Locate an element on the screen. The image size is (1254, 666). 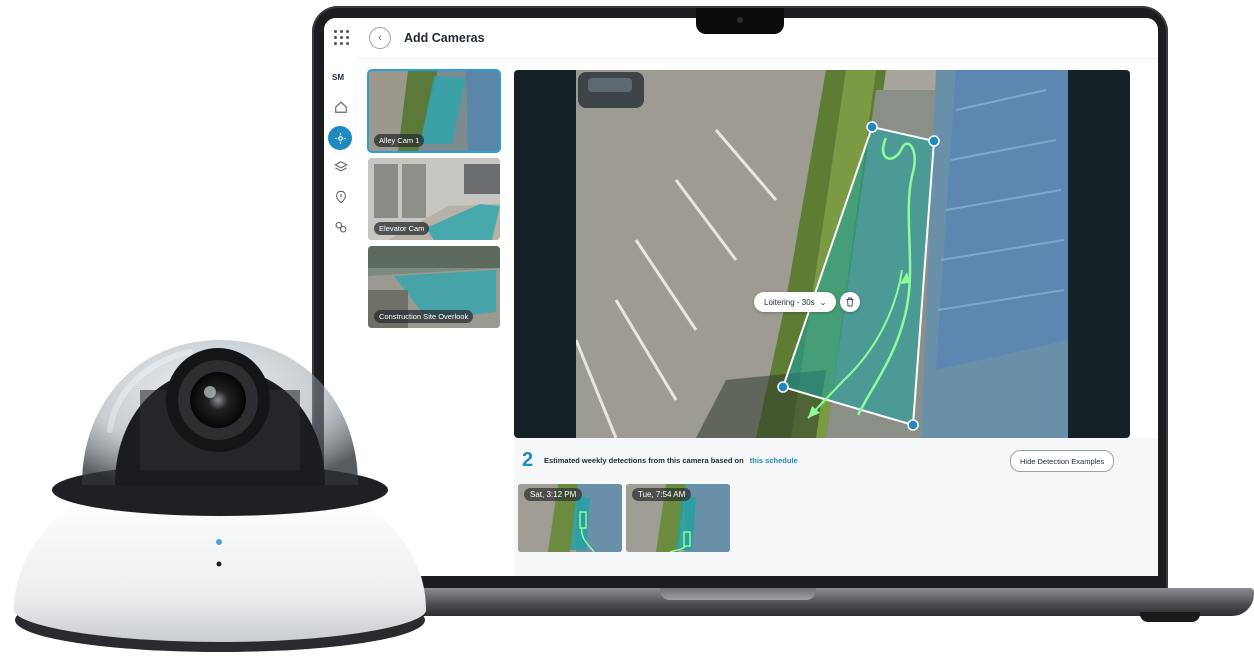
detection-count: 2 is located at coordinates (528, 460).